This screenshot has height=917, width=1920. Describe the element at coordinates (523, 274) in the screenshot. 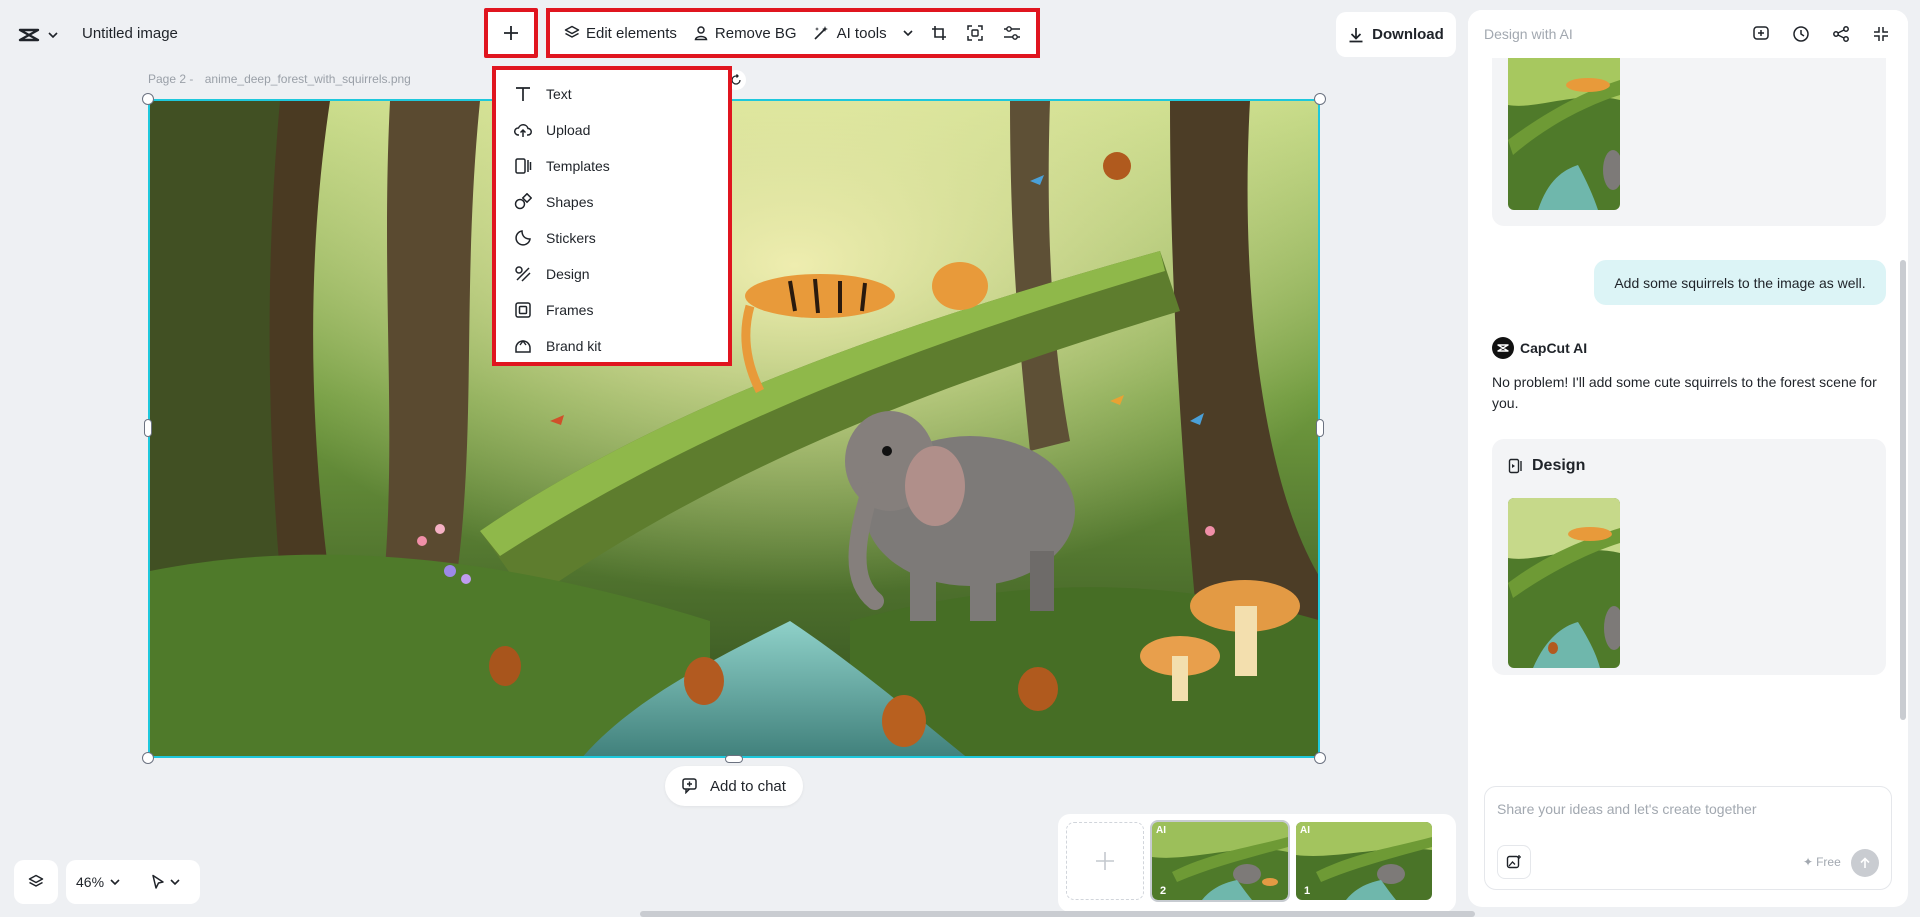

I see `design-icon` at that location.